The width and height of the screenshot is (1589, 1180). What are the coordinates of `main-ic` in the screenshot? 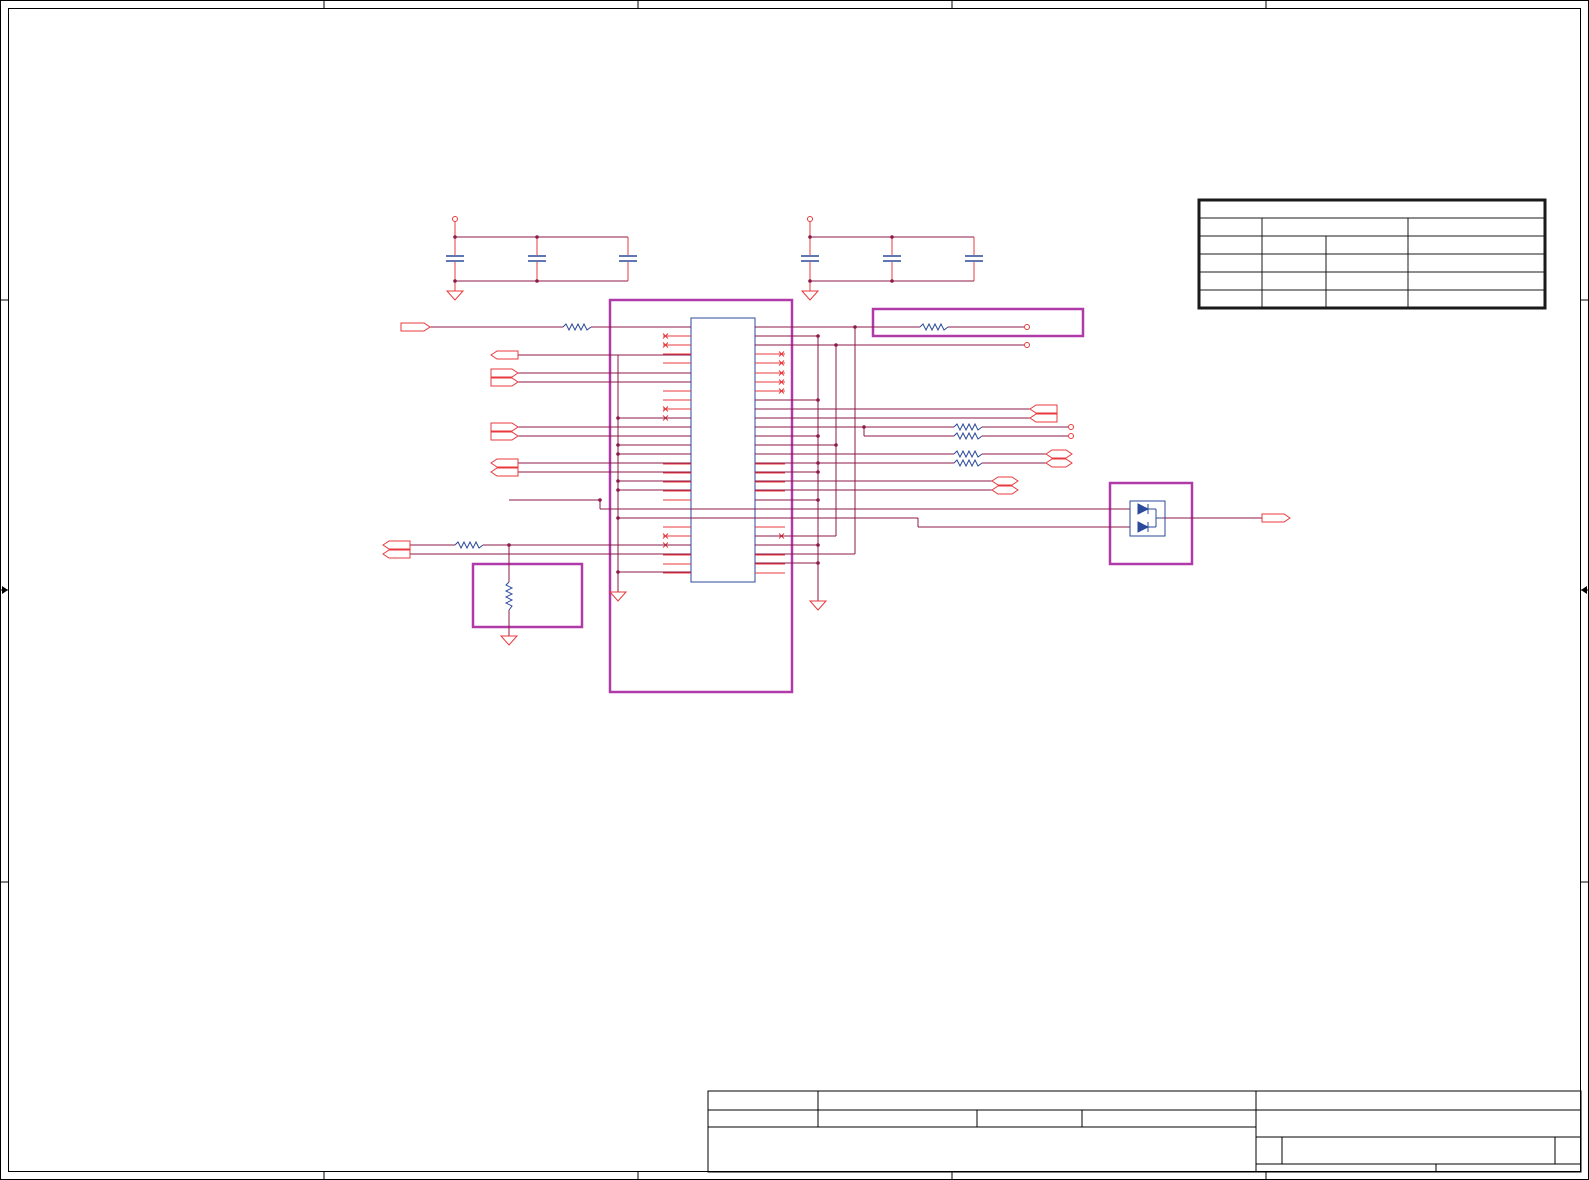 It's located at (723, 450).